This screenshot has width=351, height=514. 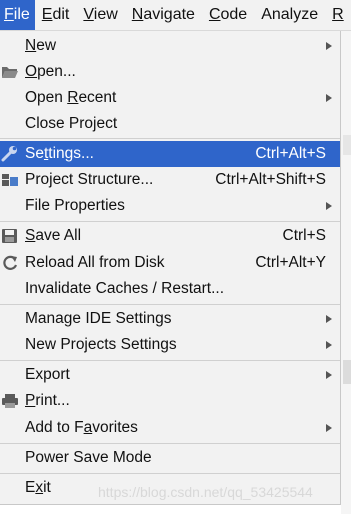 What do you see at coordinates (81, 427) in the screenshot?
I see `menu-item-label: Add to Favorites` at bounding box center [81, 427].